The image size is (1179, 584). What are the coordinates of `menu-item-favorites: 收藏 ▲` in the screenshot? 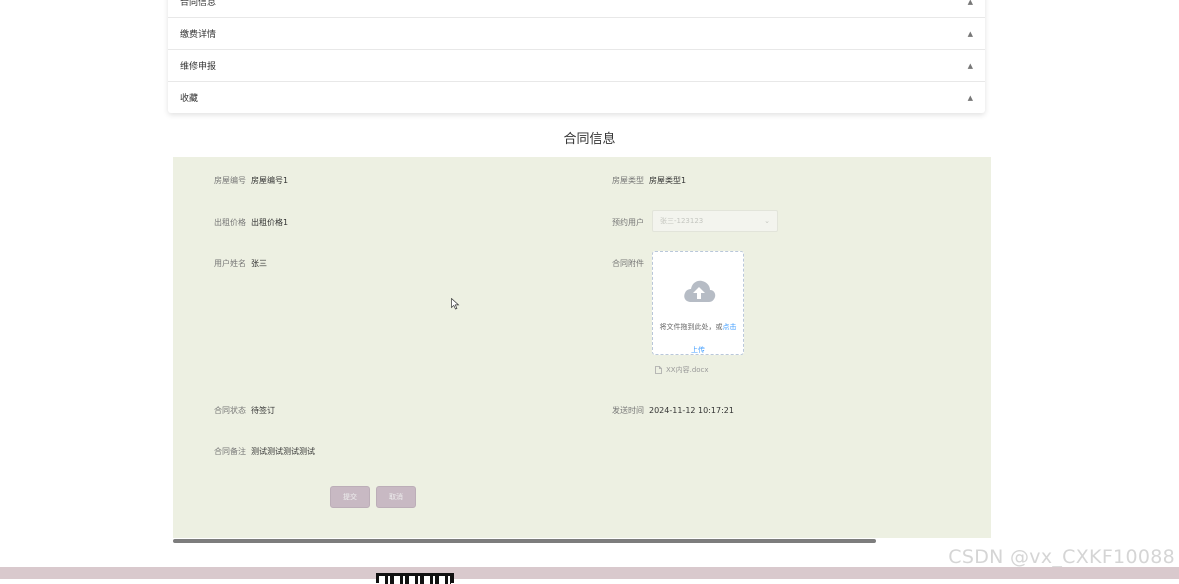 It's located at (576, 97).